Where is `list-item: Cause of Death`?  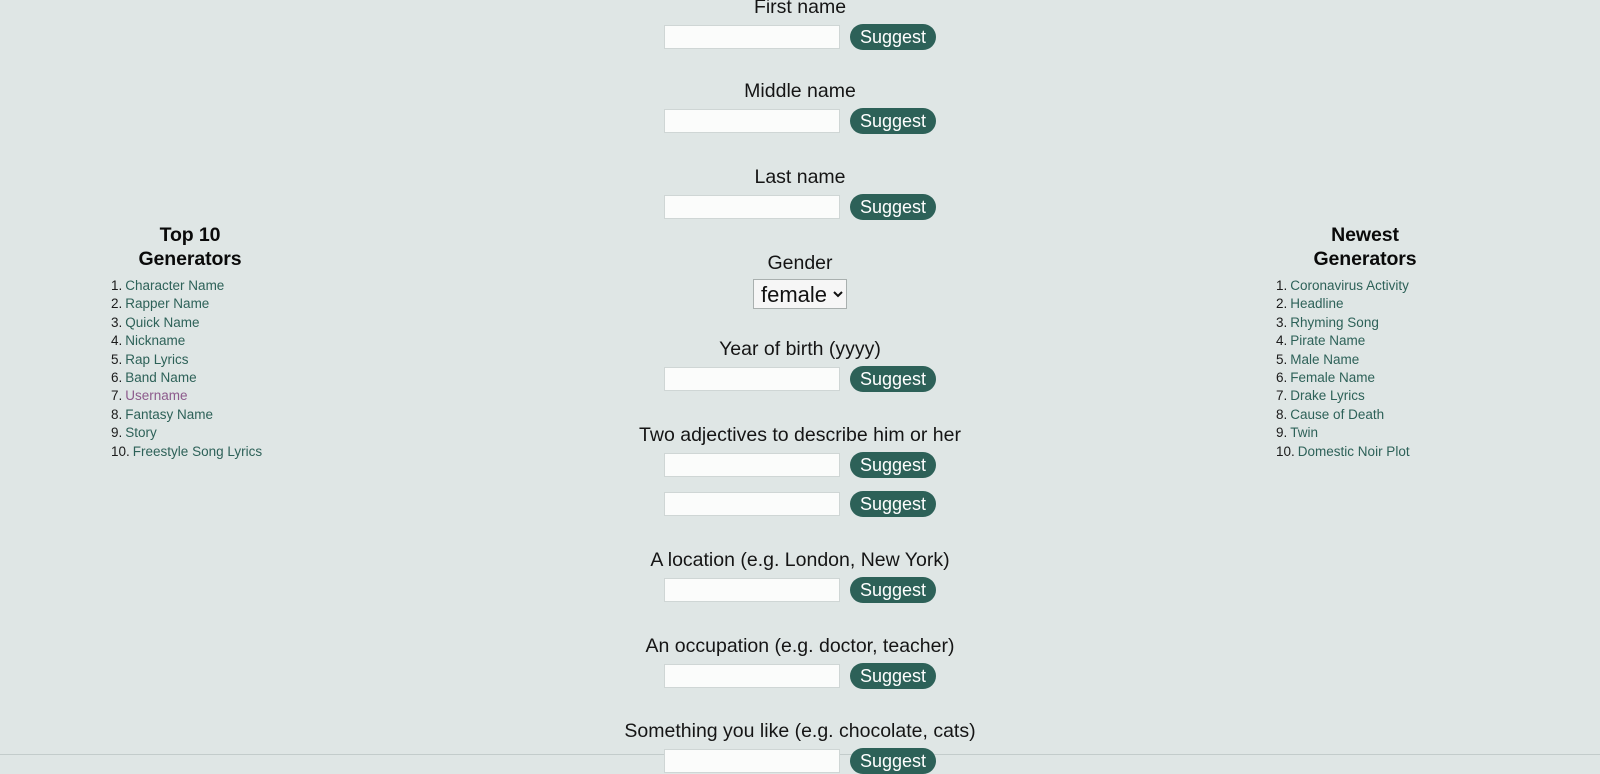 list-item: Cause of Death is located at coordinates (1365, 415).